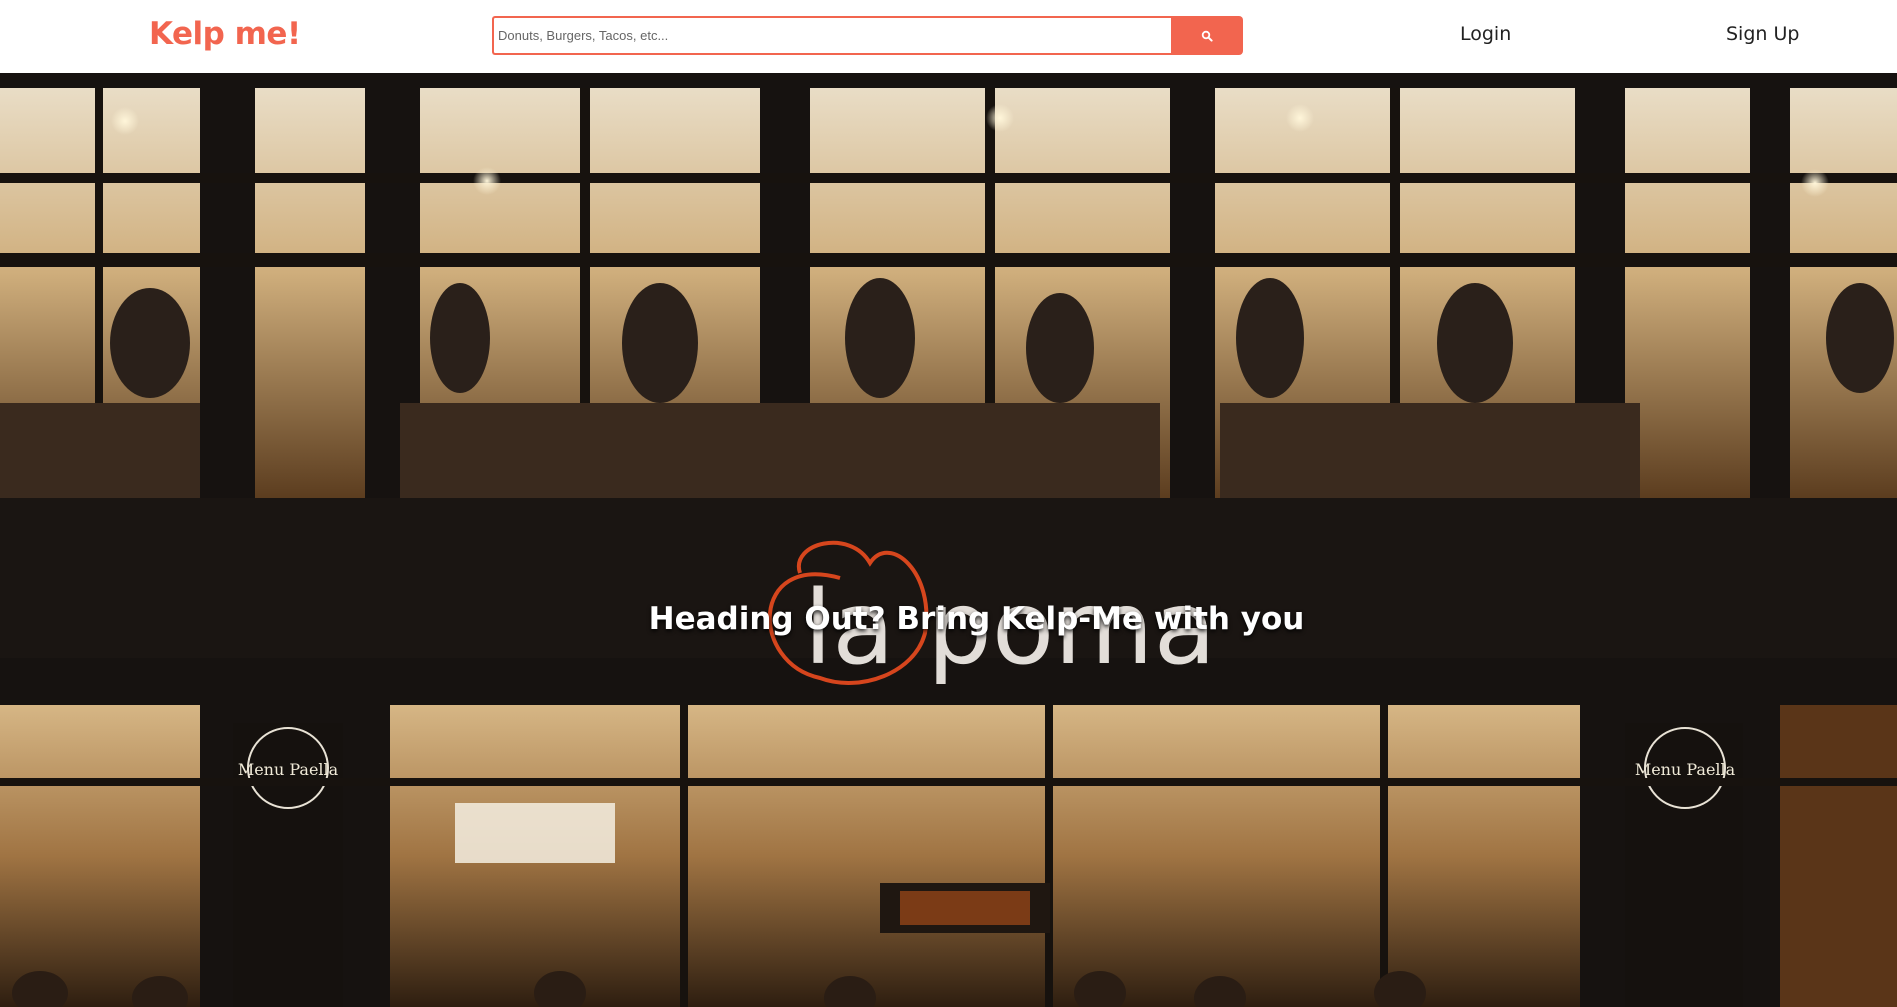  What do you see at coordinates (225, 34) in the screenshot?
I see `brand-logo: Kelp me!` at bounding box center [225, 34].